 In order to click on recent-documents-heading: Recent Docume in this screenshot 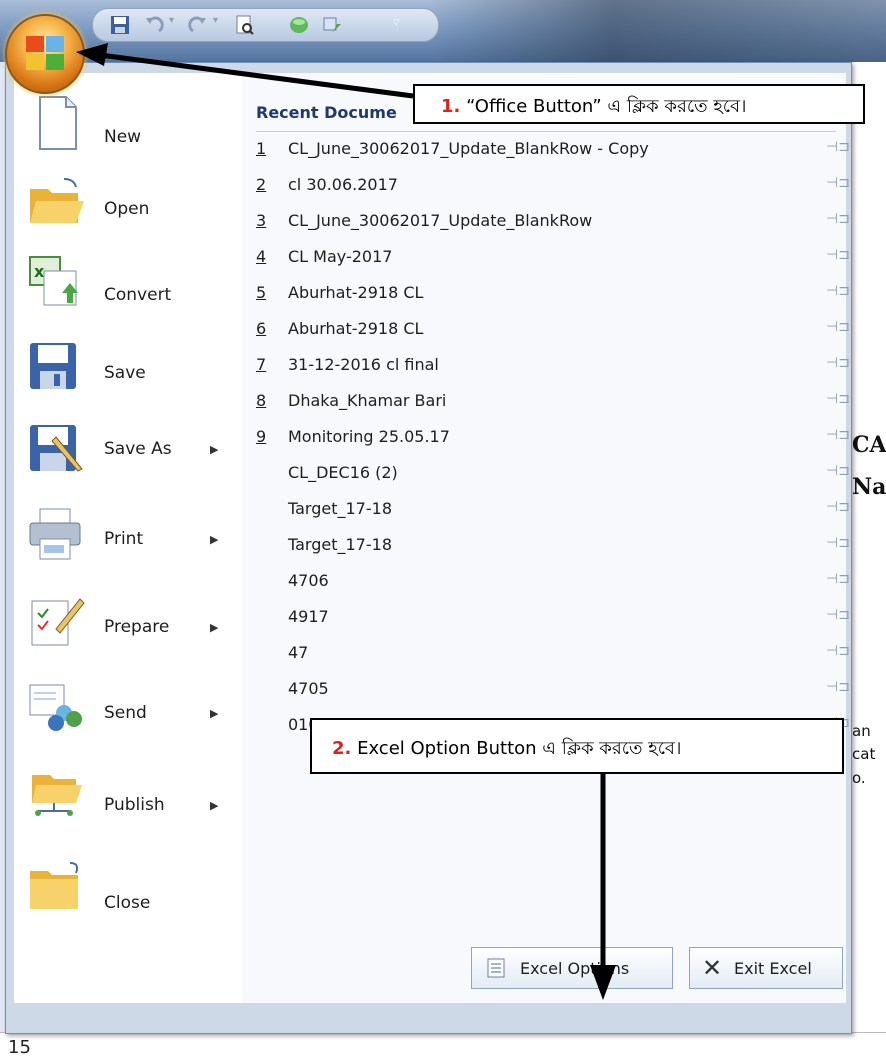, I will do `click(326, 112)`.